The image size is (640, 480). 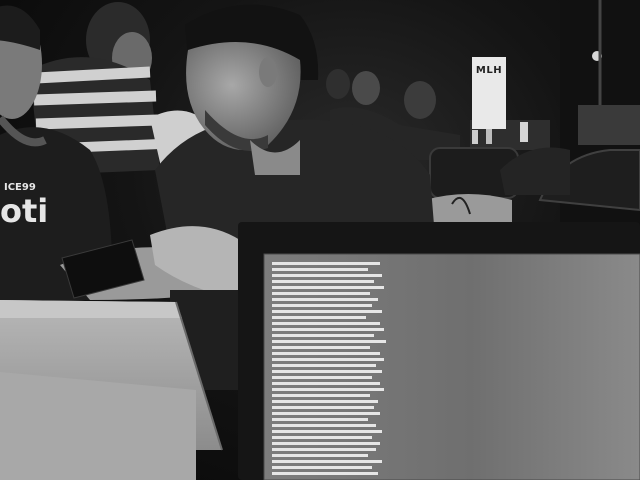 What do you see at coordinates (489, 93) in the screenshot?
I see `mlh-banner: MLH` at bounding box center [489, 93].